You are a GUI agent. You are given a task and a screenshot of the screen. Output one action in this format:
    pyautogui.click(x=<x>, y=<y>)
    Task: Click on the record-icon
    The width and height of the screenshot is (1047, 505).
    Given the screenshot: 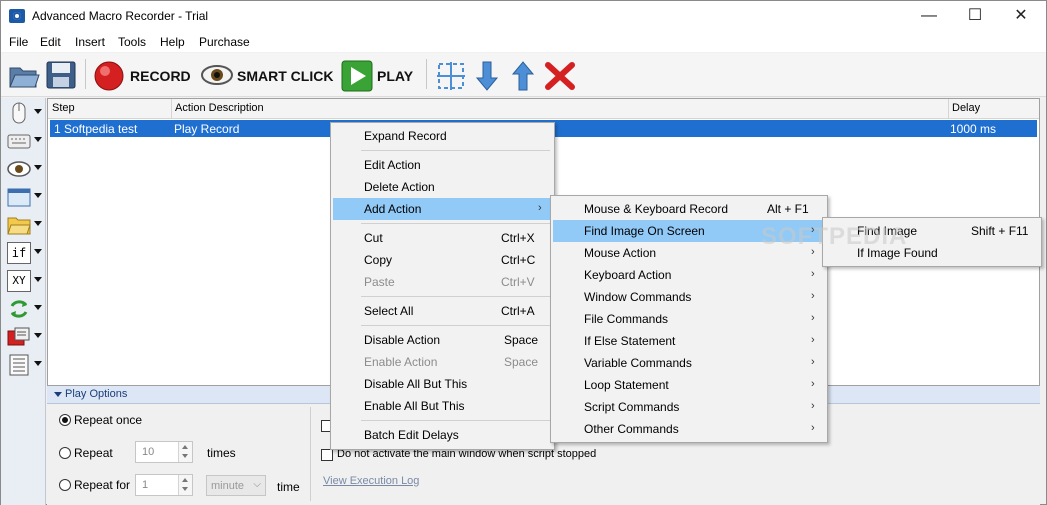 What is the action you would take?
    pyautogui.click(x=109, y=76)
    